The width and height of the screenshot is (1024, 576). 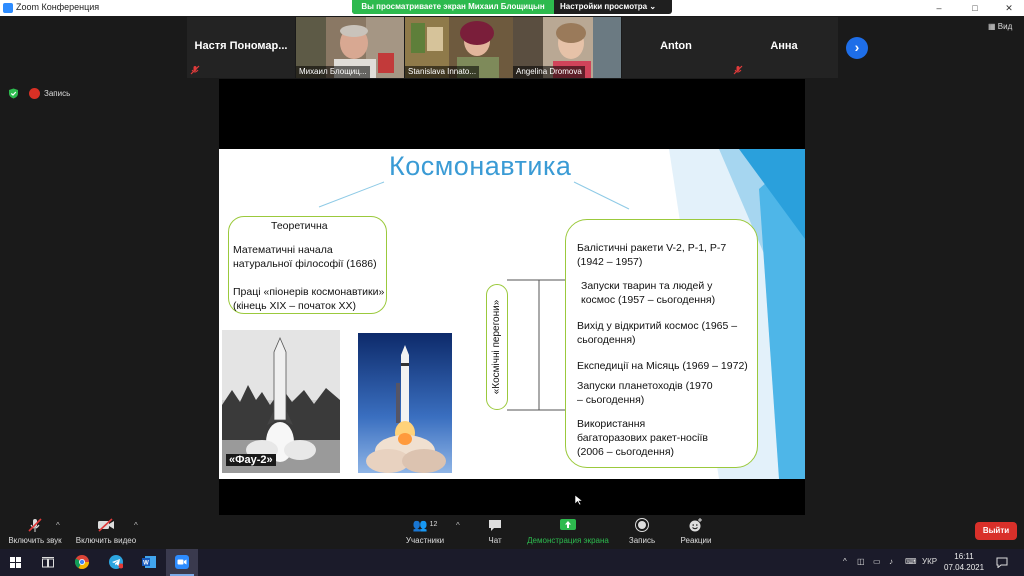 What do you see at coordinates (657, 326) in the screenshot?
I see `event-line: Вихід у відкритий космос (1965 –` at bounding box center [657, 326].